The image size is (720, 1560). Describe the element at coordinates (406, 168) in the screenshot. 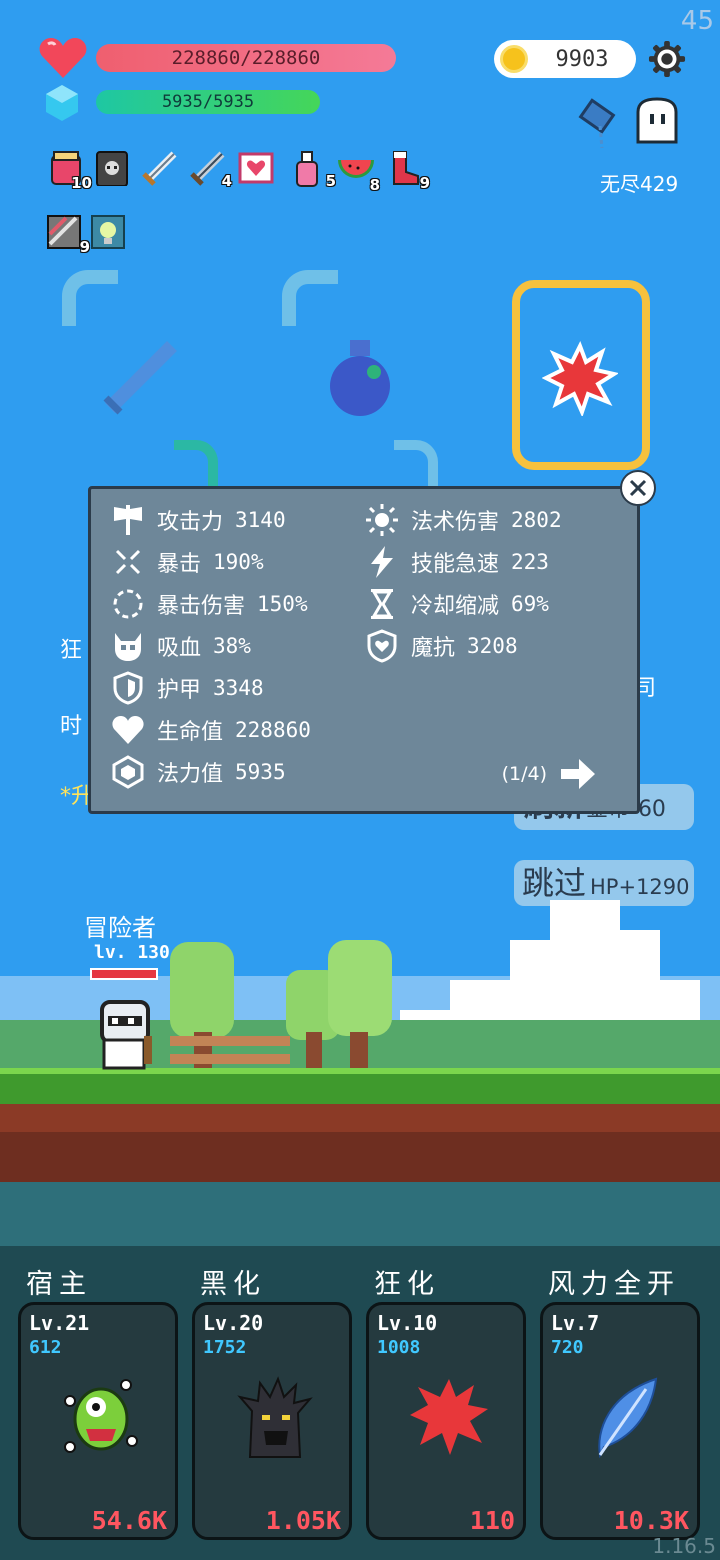

I see `red-boot-icon` at that location.